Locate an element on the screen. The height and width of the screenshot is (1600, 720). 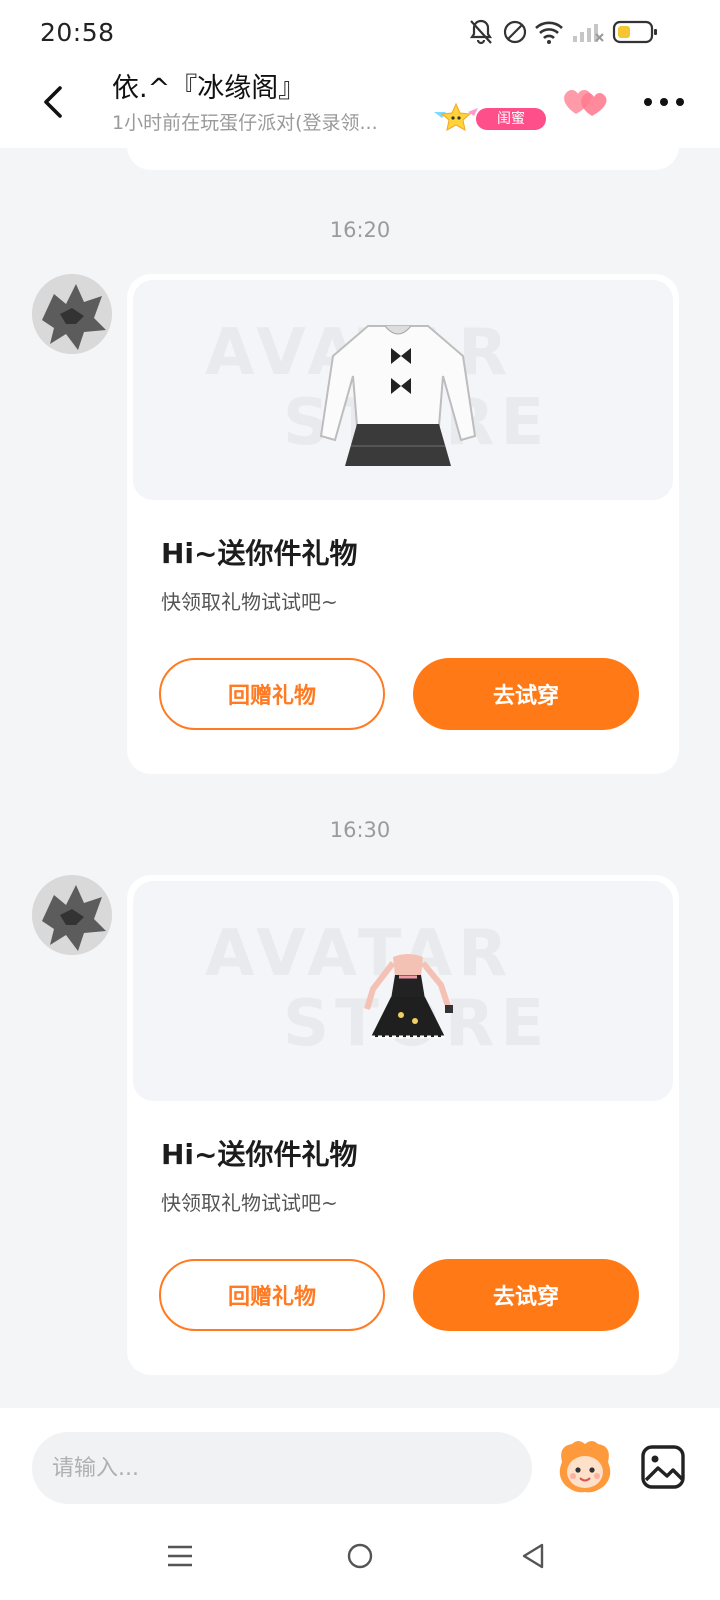
signal-icon is located at coordinates (588, 33).